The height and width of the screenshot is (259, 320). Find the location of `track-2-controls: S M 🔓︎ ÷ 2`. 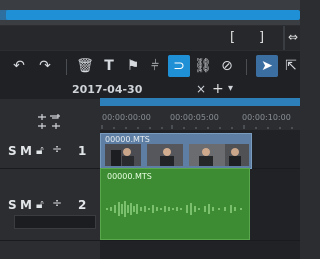

track-2-controls: S M 🔓︎ ÷ 2 is located at coordinates (50, 204).